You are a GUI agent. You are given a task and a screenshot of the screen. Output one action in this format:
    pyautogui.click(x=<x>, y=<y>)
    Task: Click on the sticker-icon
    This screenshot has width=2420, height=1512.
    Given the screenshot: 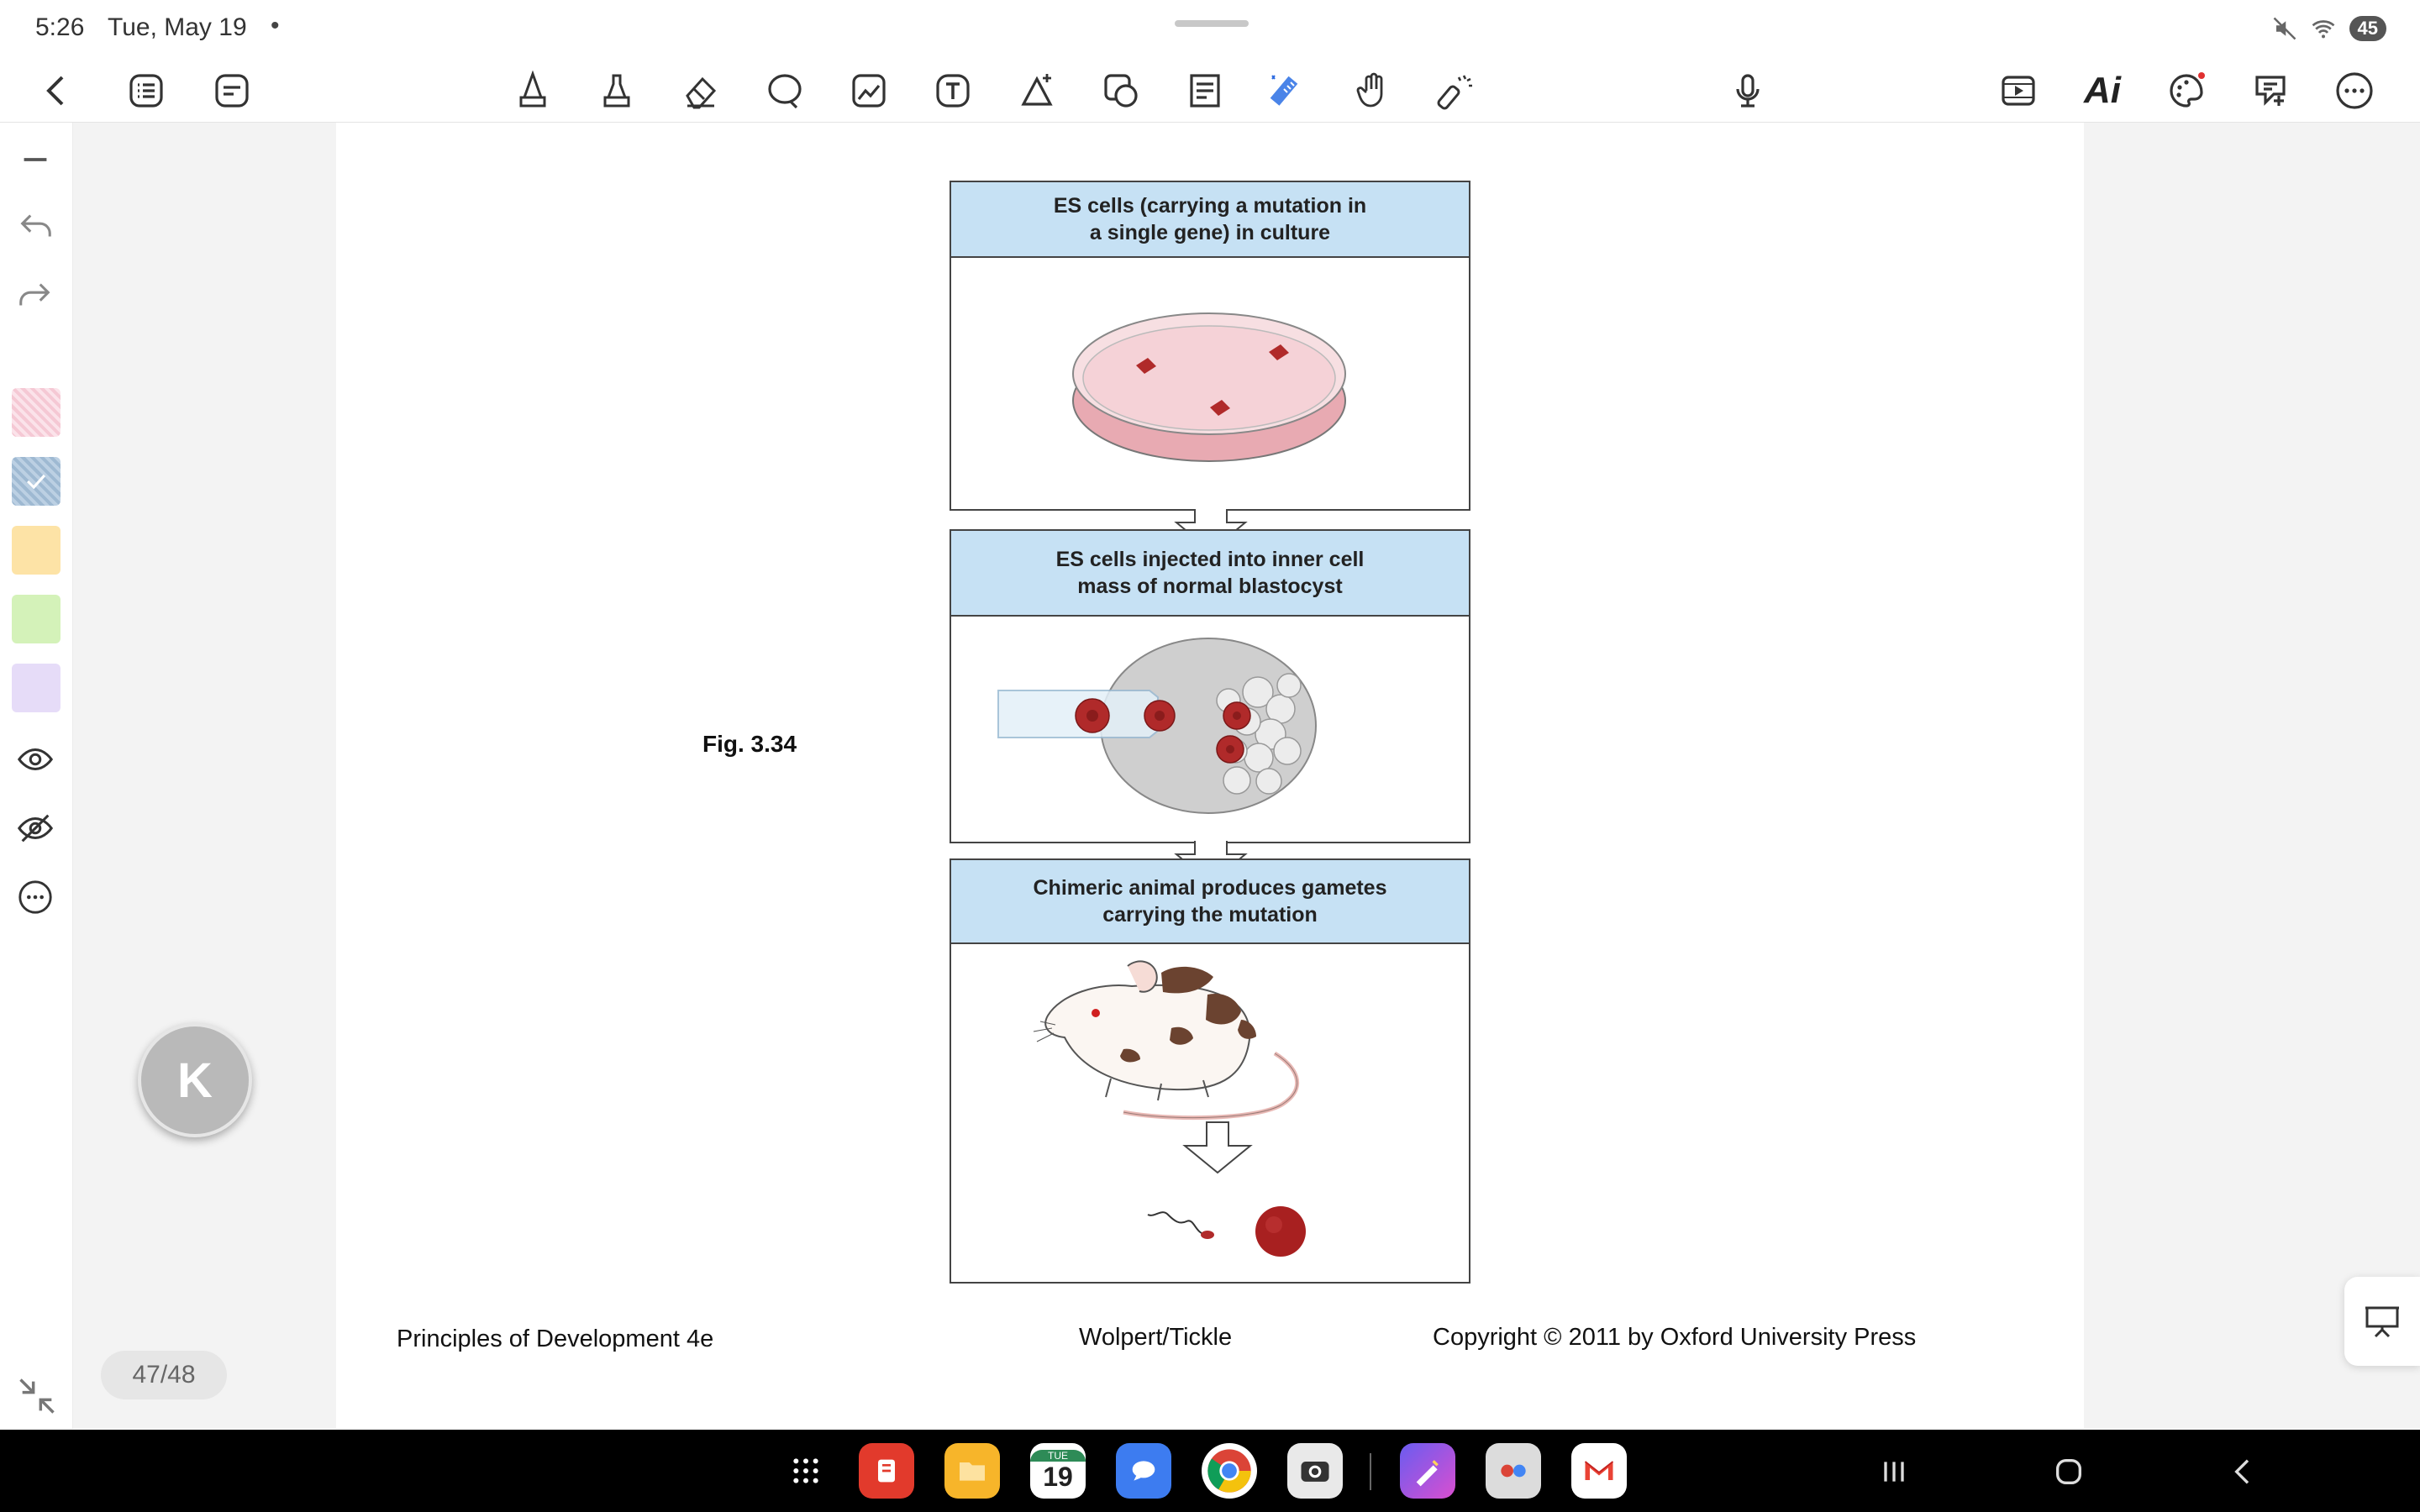 What is the action you would take?
    pyautogui.click(x=1121, y=91)
    